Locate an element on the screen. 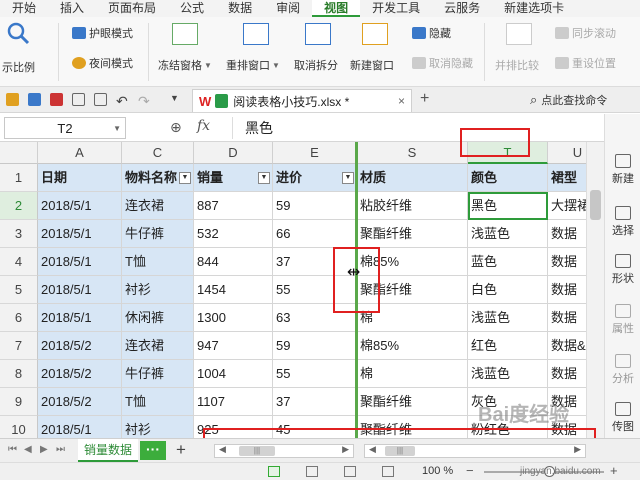 Image resolution: width=640 pixels, height=480 pixels. table-cell: 衬衫 is located at coordinates (158, 427).